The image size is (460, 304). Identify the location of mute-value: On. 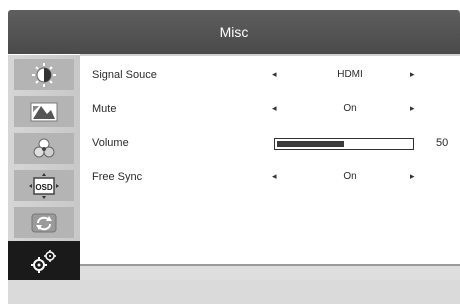
(350, 108).